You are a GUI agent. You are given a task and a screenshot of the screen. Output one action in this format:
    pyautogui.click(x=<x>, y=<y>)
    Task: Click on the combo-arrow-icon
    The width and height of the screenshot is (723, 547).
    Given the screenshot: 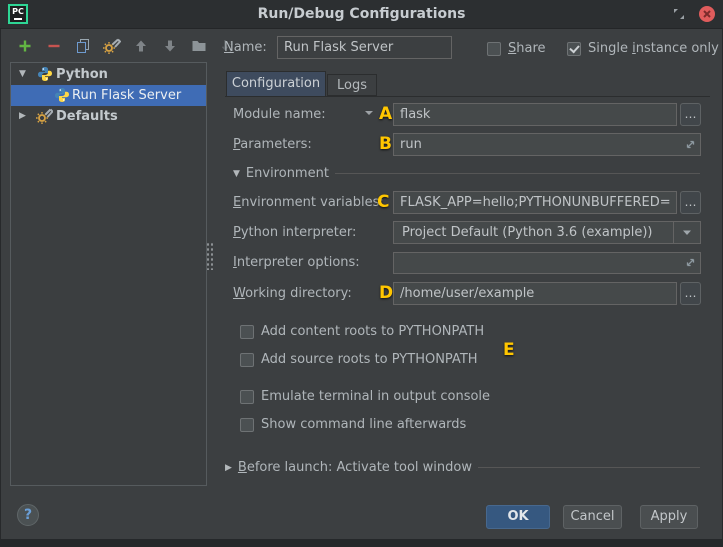 What is the action you would take?
    pyautogui.click(x=686, y=232)
    